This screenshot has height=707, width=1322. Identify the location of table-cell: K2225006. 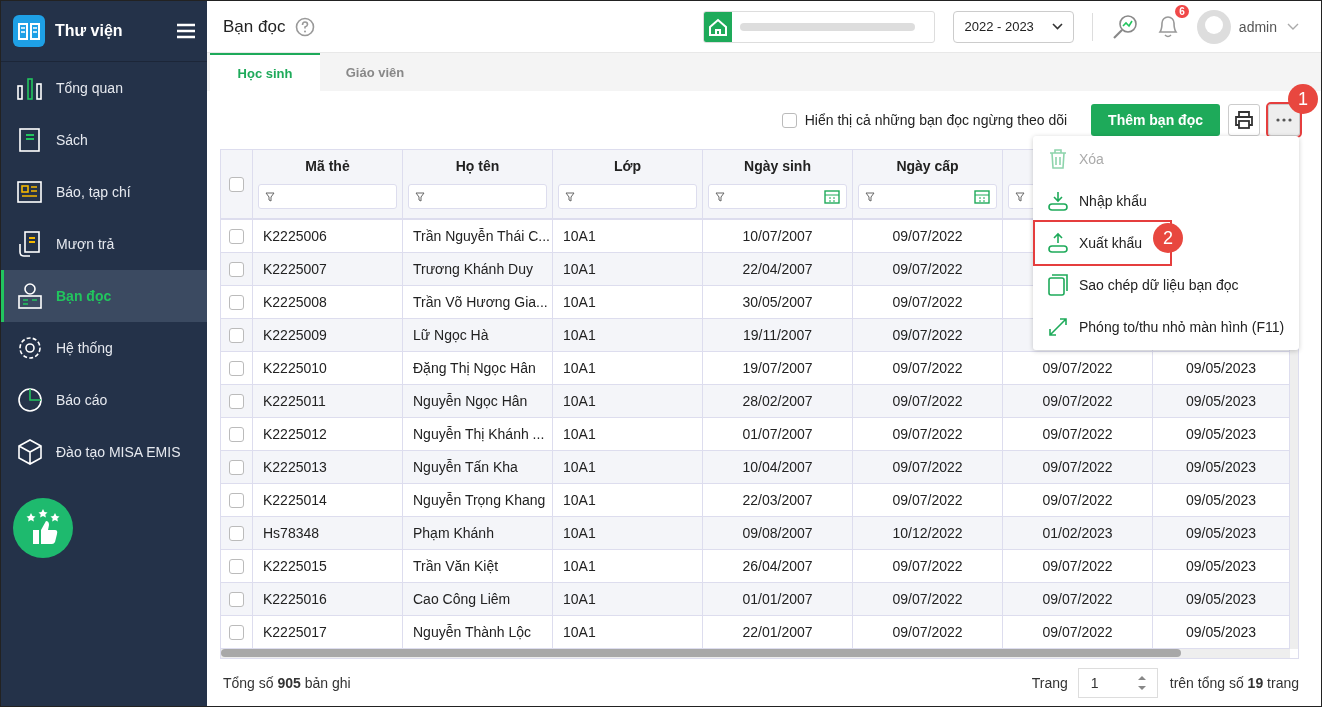
(295, 236).